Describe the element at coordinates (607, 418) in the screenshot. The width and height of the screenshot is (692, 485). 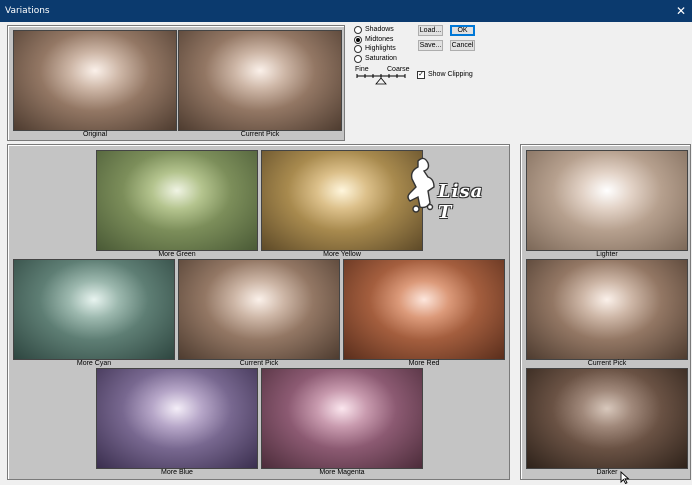
I see `darker-thumb` at that location.